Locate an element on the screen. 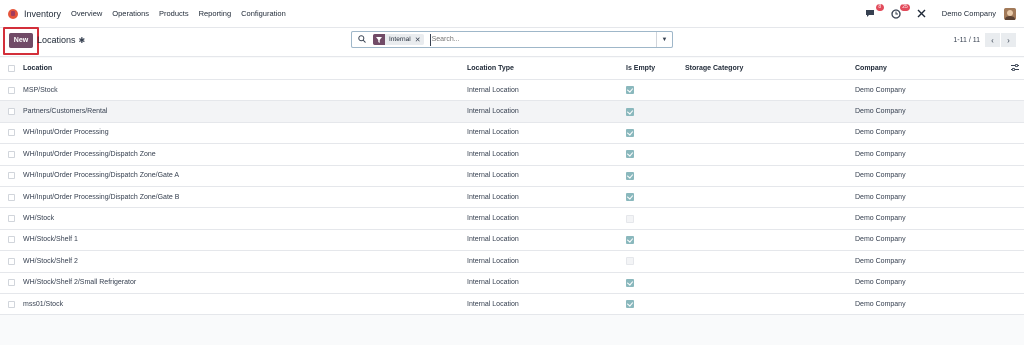 The width and height of the screenshot is (1024, 345). menu-item-configuration: Configuration is located at coordinates (263, 13).